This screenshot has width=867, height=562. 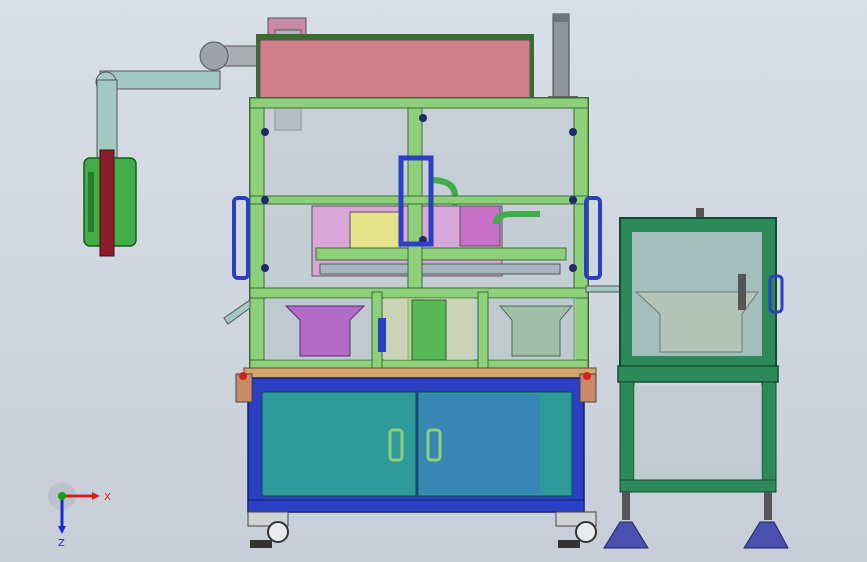 What do you see at coordinates (416, 445) in the screenshot?
I see `cabinet-base` at bounding box center [416, 445].